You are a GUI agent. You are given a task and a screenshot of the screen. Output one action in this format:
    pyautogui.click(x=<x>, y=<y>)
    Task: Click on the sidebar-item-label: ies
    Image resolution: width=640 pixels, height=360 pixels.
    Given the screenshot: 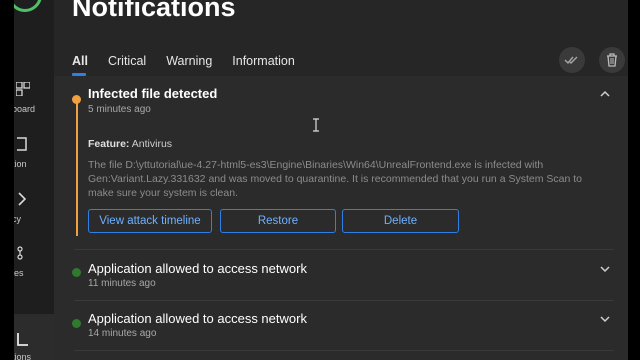 What is the action you would take?
    pyautogui.click(x=19, y=273)
    